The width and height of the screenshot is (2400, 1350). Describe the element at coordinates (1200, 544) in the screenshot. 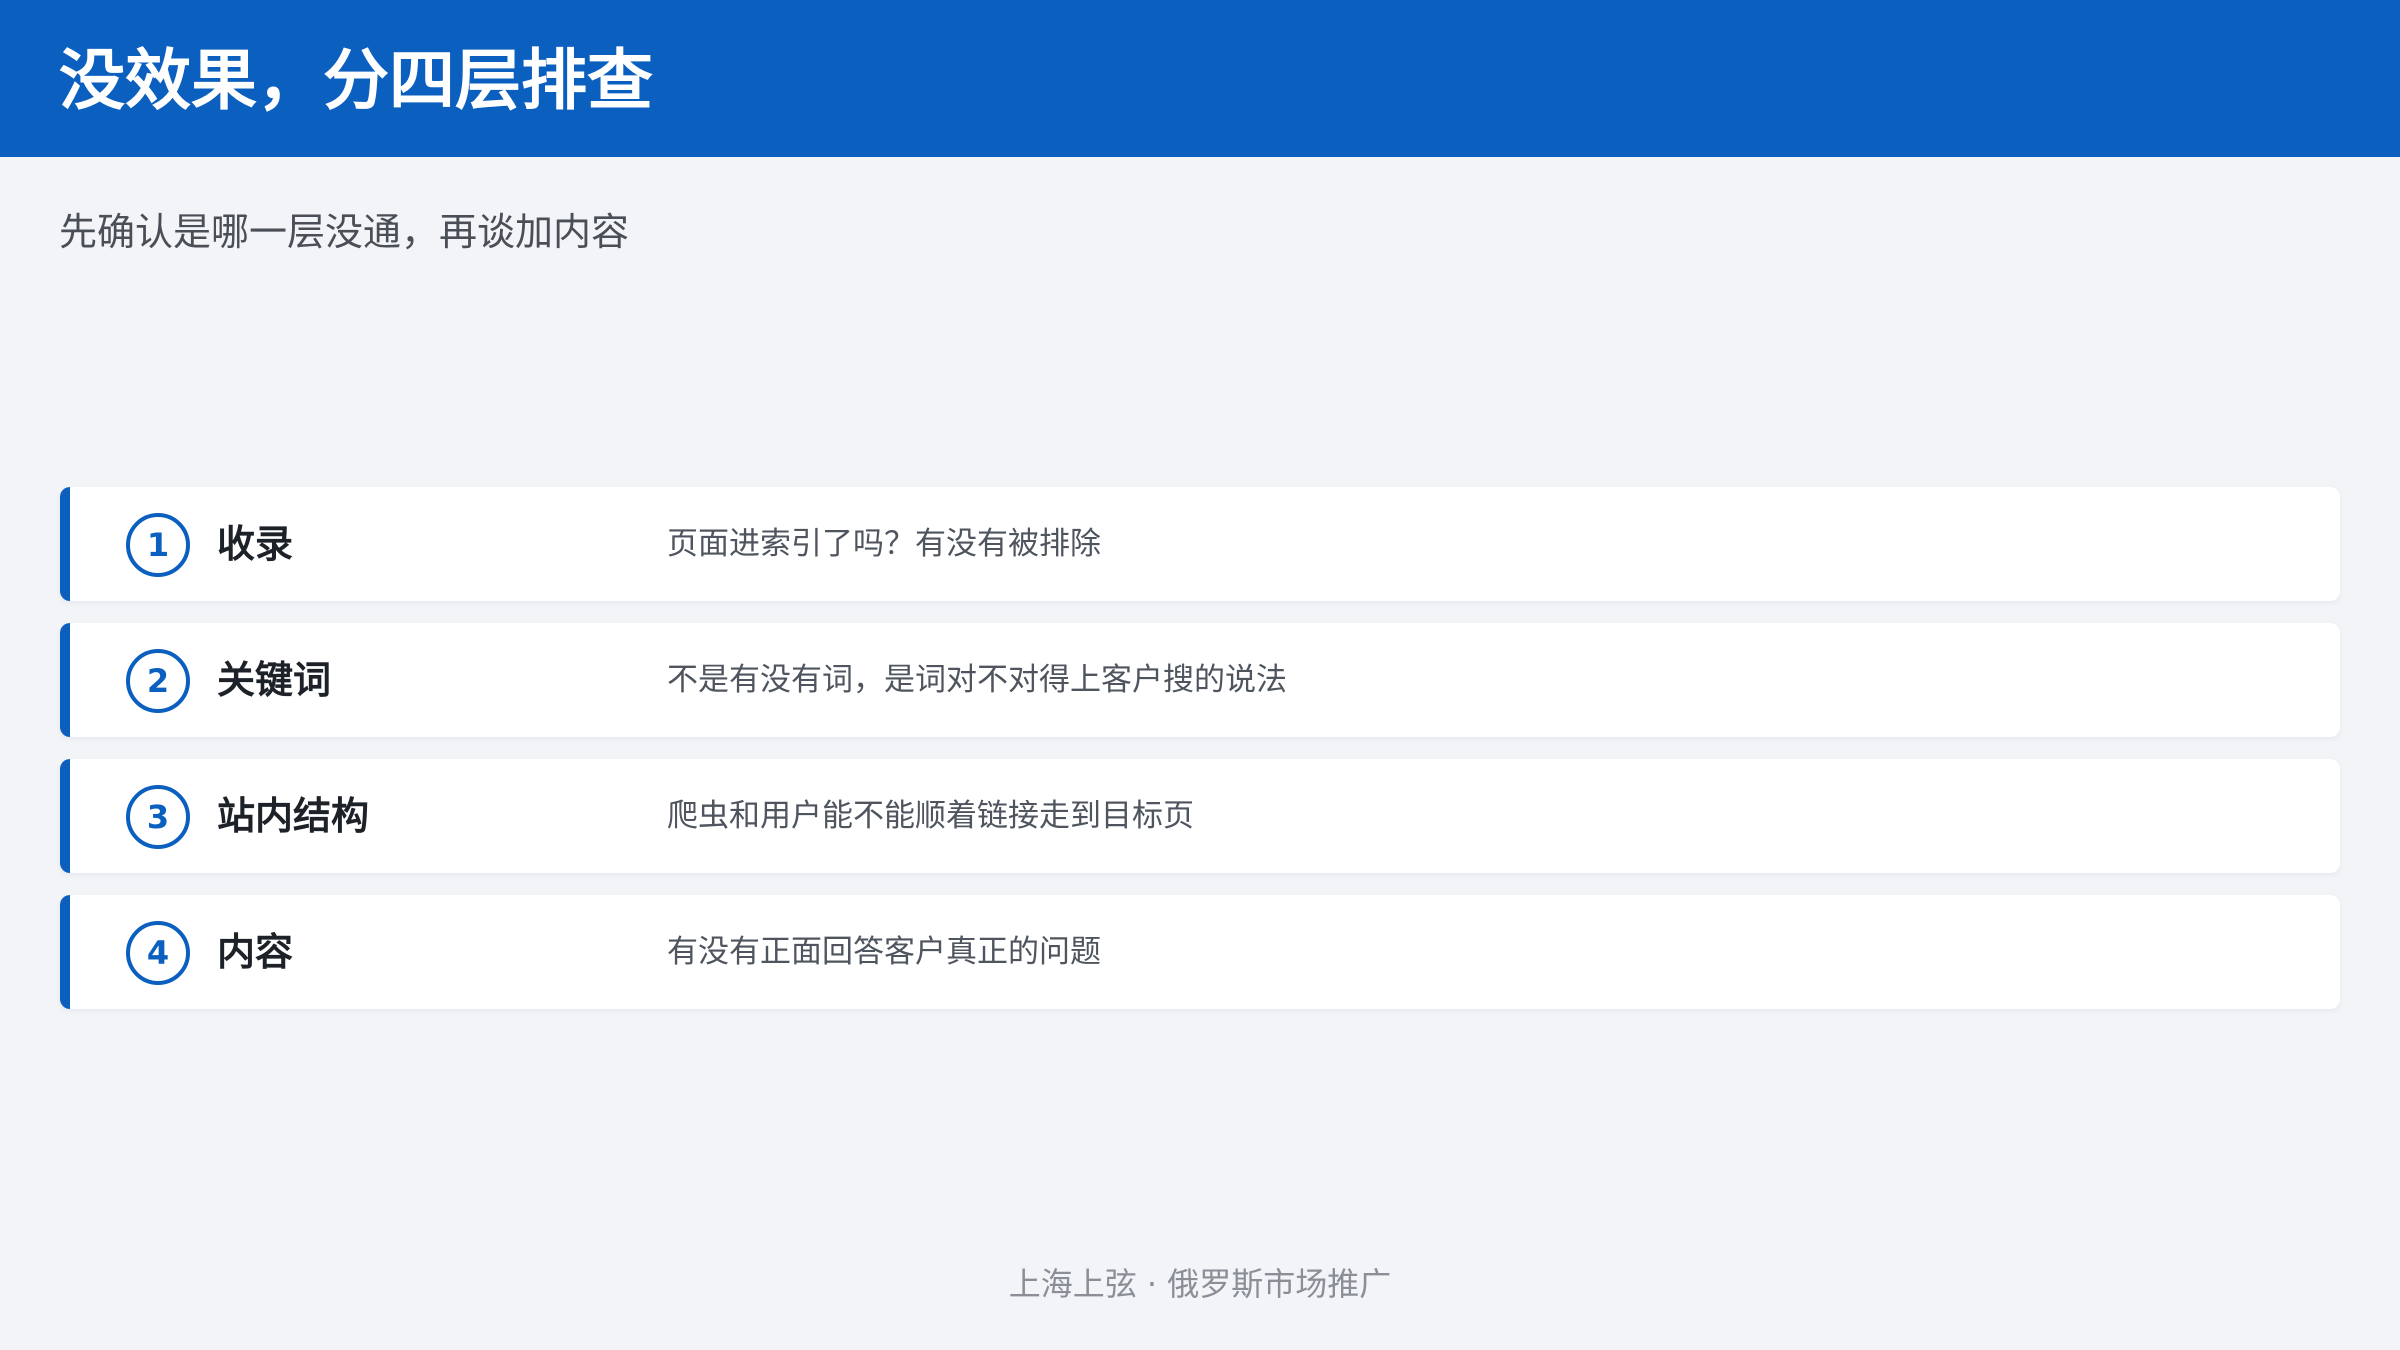

I see `checklist-item-indexing: 1 收录 页面进索引了吗？有没有被排除` at that location.